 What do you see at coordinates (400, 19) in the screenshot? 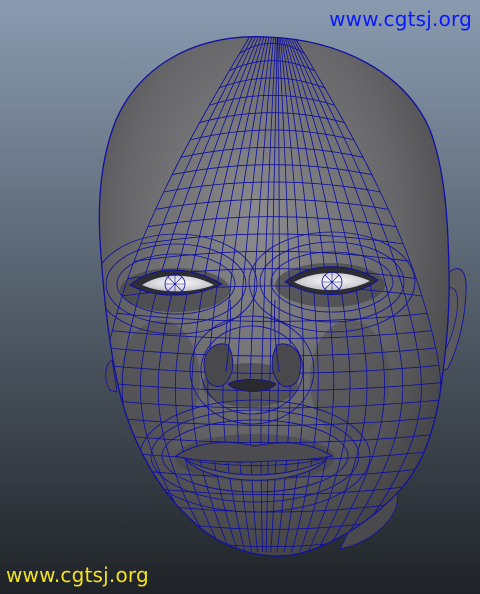
I see `watermark-top: www.cgtsj.org` at bounding box center [400, 19].